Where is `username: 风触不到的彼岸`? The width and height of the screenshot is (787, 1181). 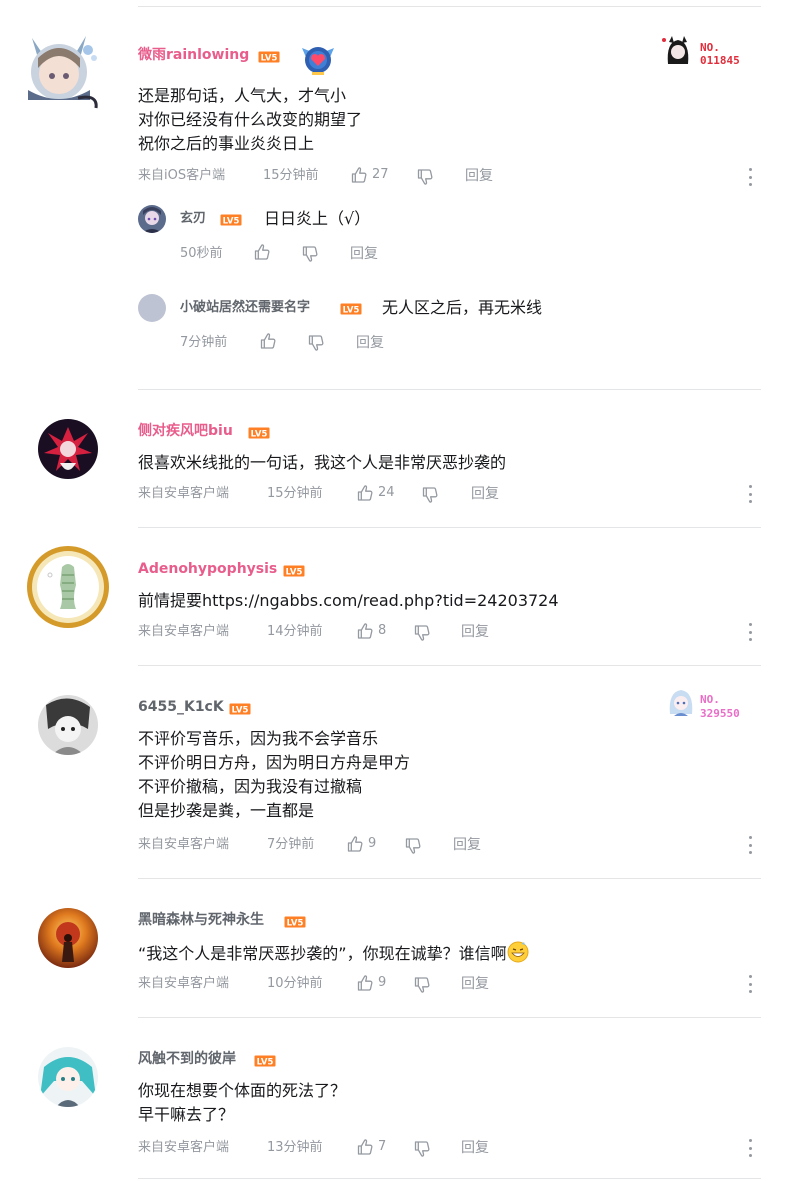 username: 风触不到的彼岸 is located at coordinates (187, 1059).